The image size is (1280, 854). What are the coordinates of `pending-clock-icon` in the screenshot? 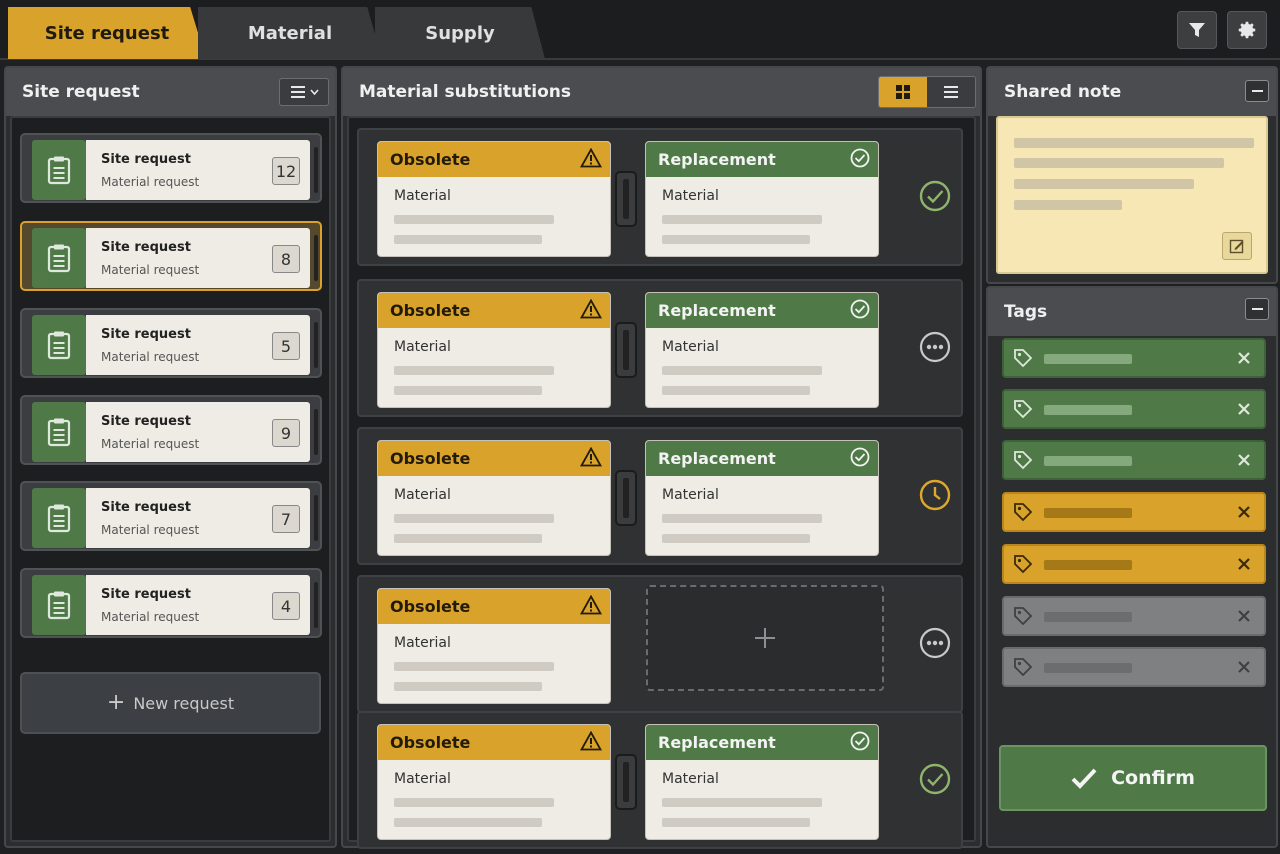 It's located at (936, 496).